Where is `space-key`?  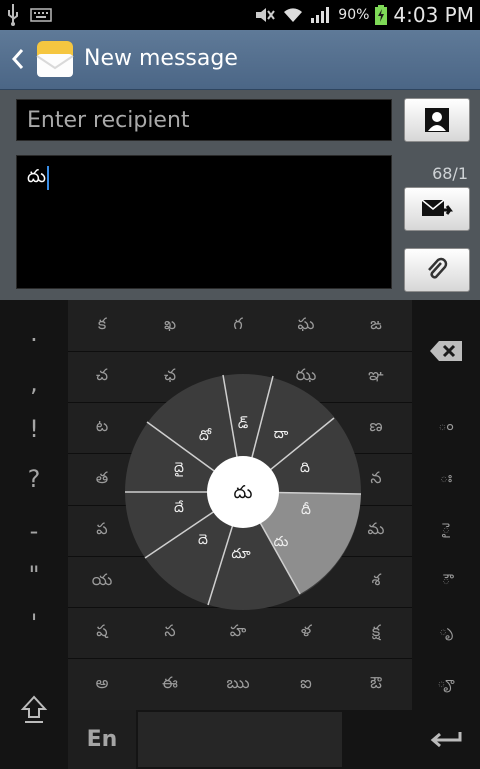
space-key is located at coordinates (240, 739).